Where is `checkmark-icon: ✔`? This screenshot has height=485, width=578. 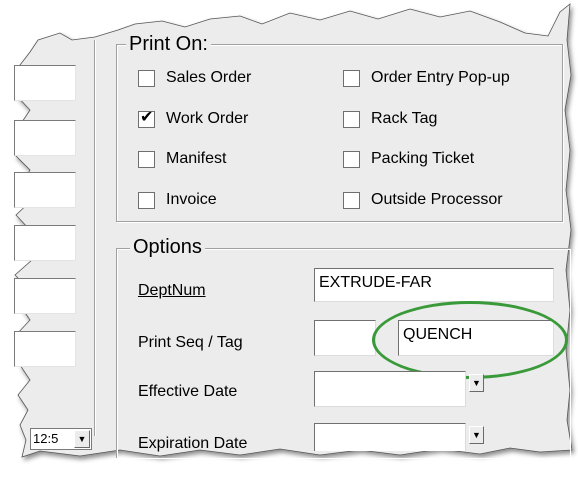
checkmark-icon: ✔ is located at coordinates (147, 117).